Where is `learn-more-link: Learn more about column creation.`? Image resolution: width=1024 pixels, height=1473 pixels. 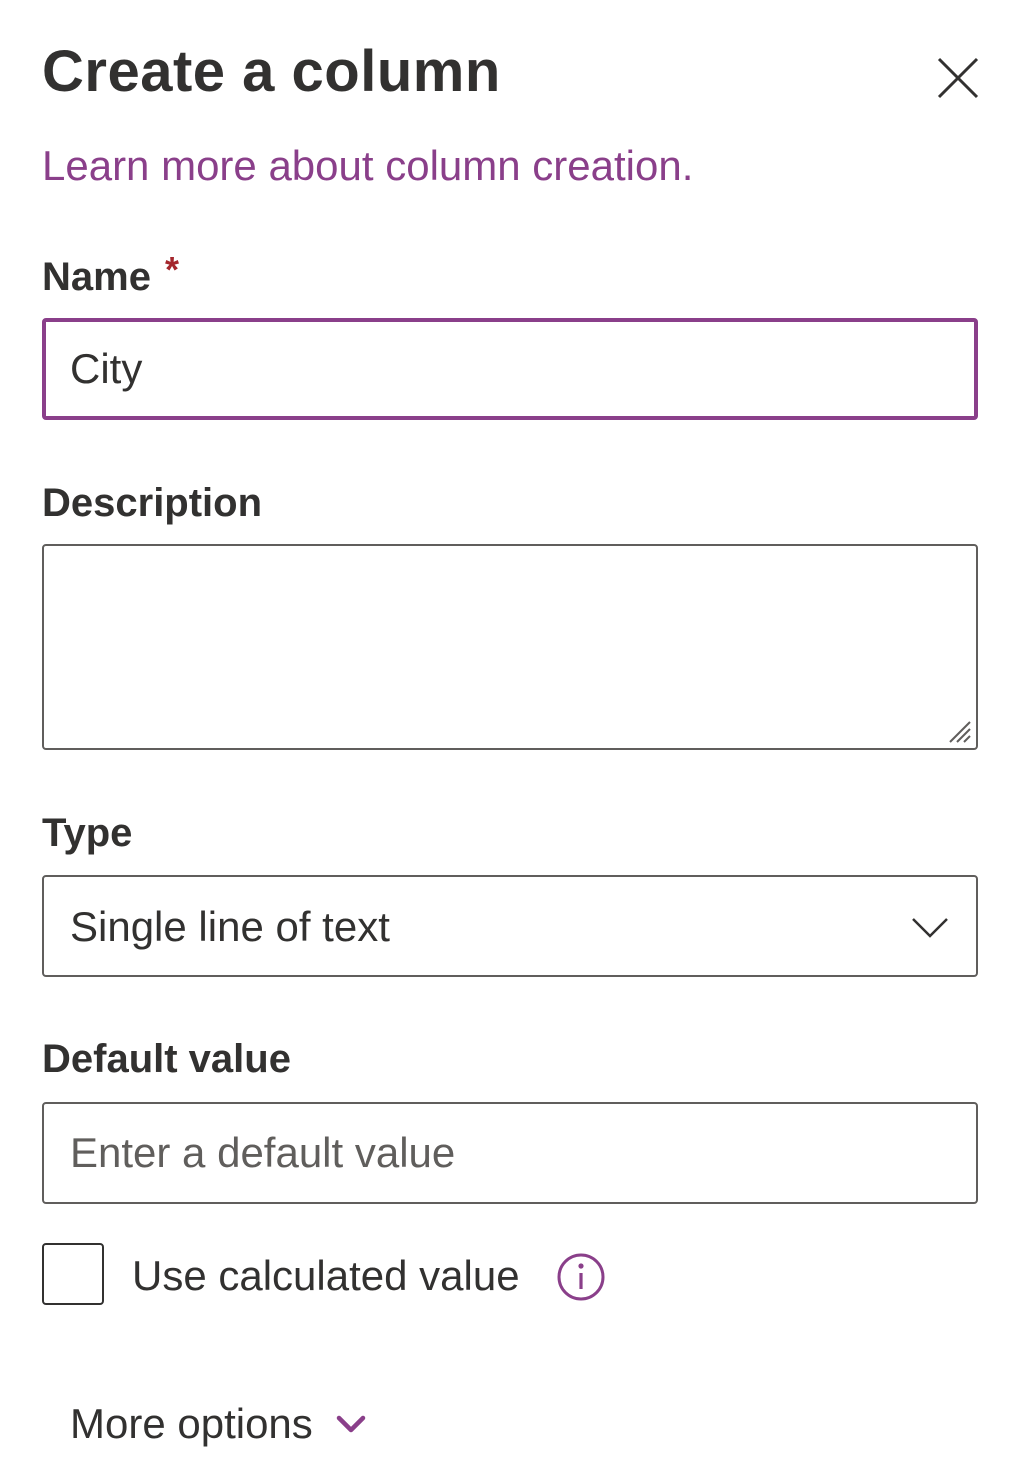 learn-more-link: Learn more about column creation. is located at coordinates (367, 166).